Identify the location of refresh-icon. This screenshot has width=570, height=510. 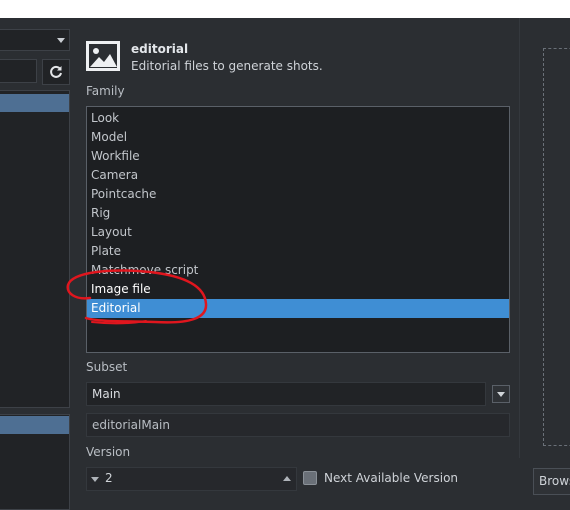
(56, 71).